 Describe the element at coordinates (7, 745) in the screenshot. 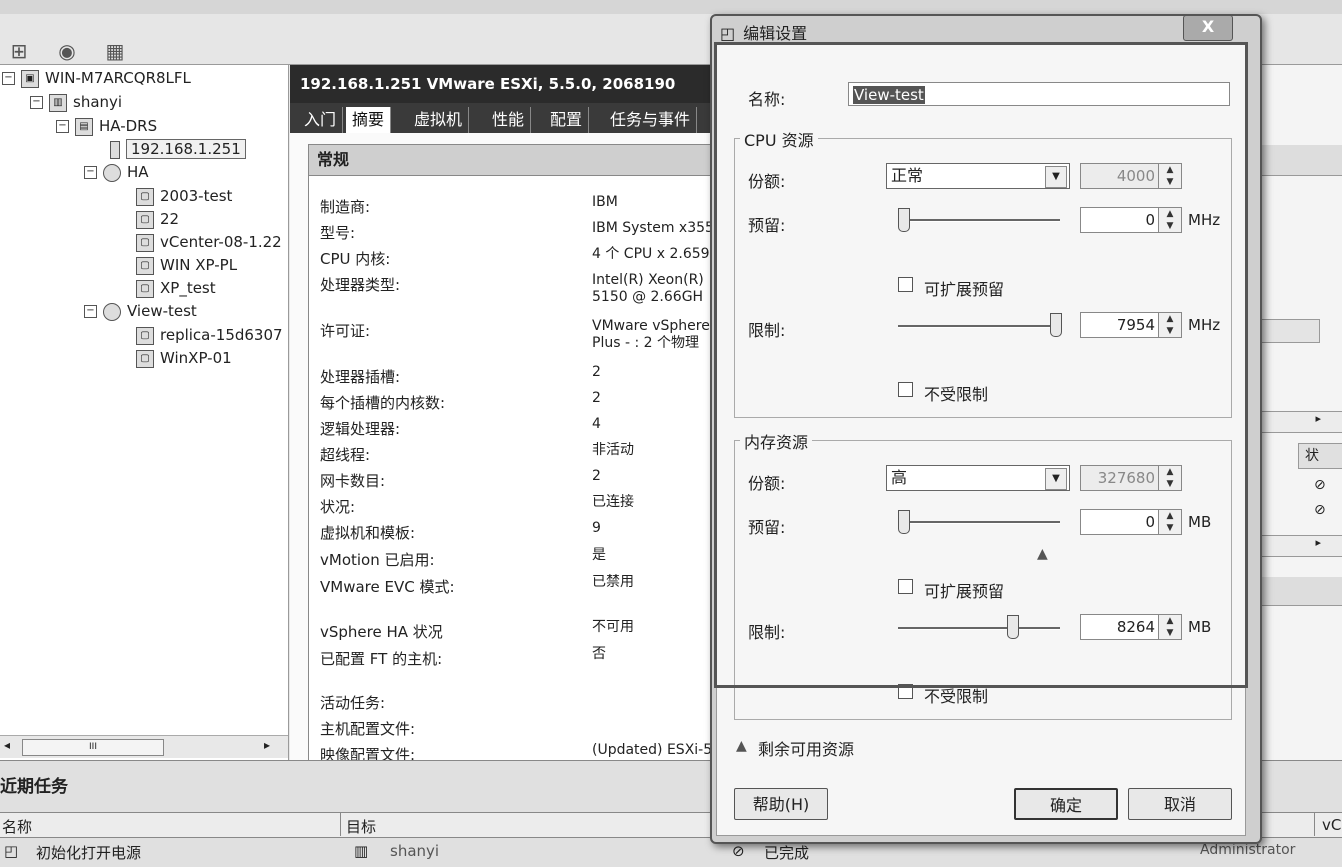

I see `scroll-left-icon: ◂` at that location.